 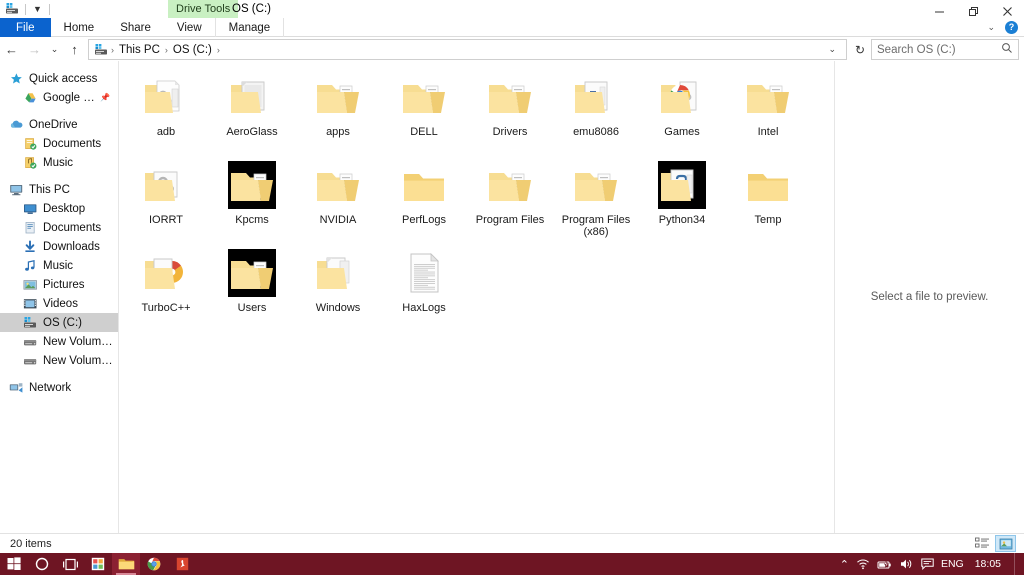 What do you see at coordinates (192, 50) in the screenshot?
I see `breadcrumb-item-os-c: OS (C:)` at bounding box center [192, 50].